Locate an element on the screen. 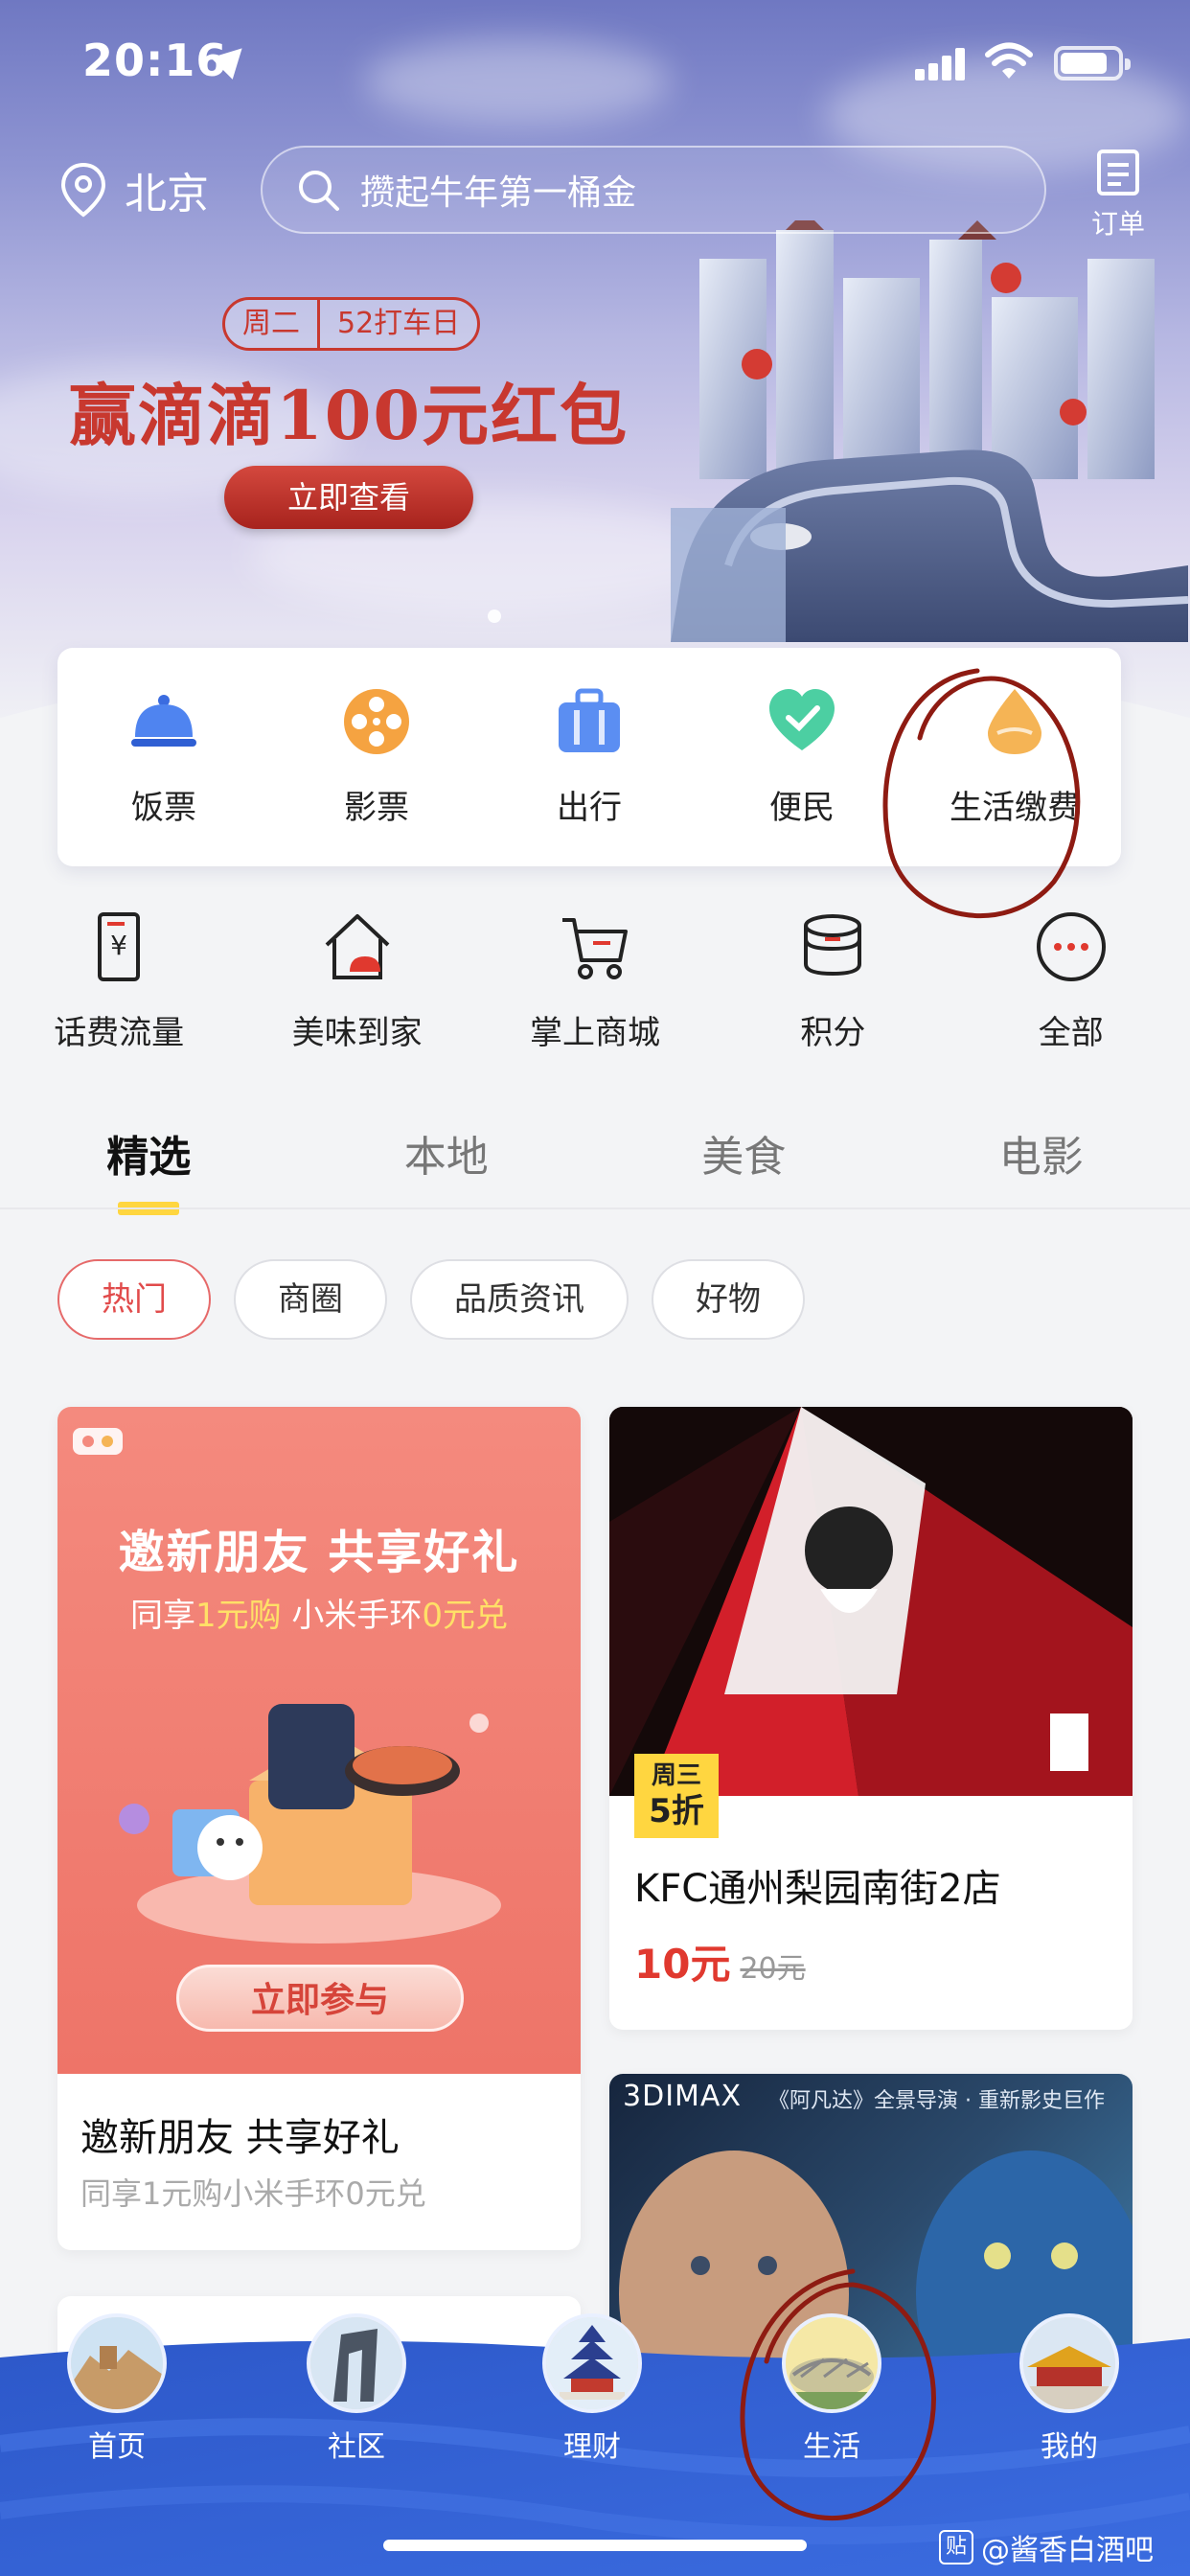 The height and width of the screenshot is (2576, 1190). invite-subtitle: 同享1元购小米手环0元兑 is located at coordinates (253, 2193).